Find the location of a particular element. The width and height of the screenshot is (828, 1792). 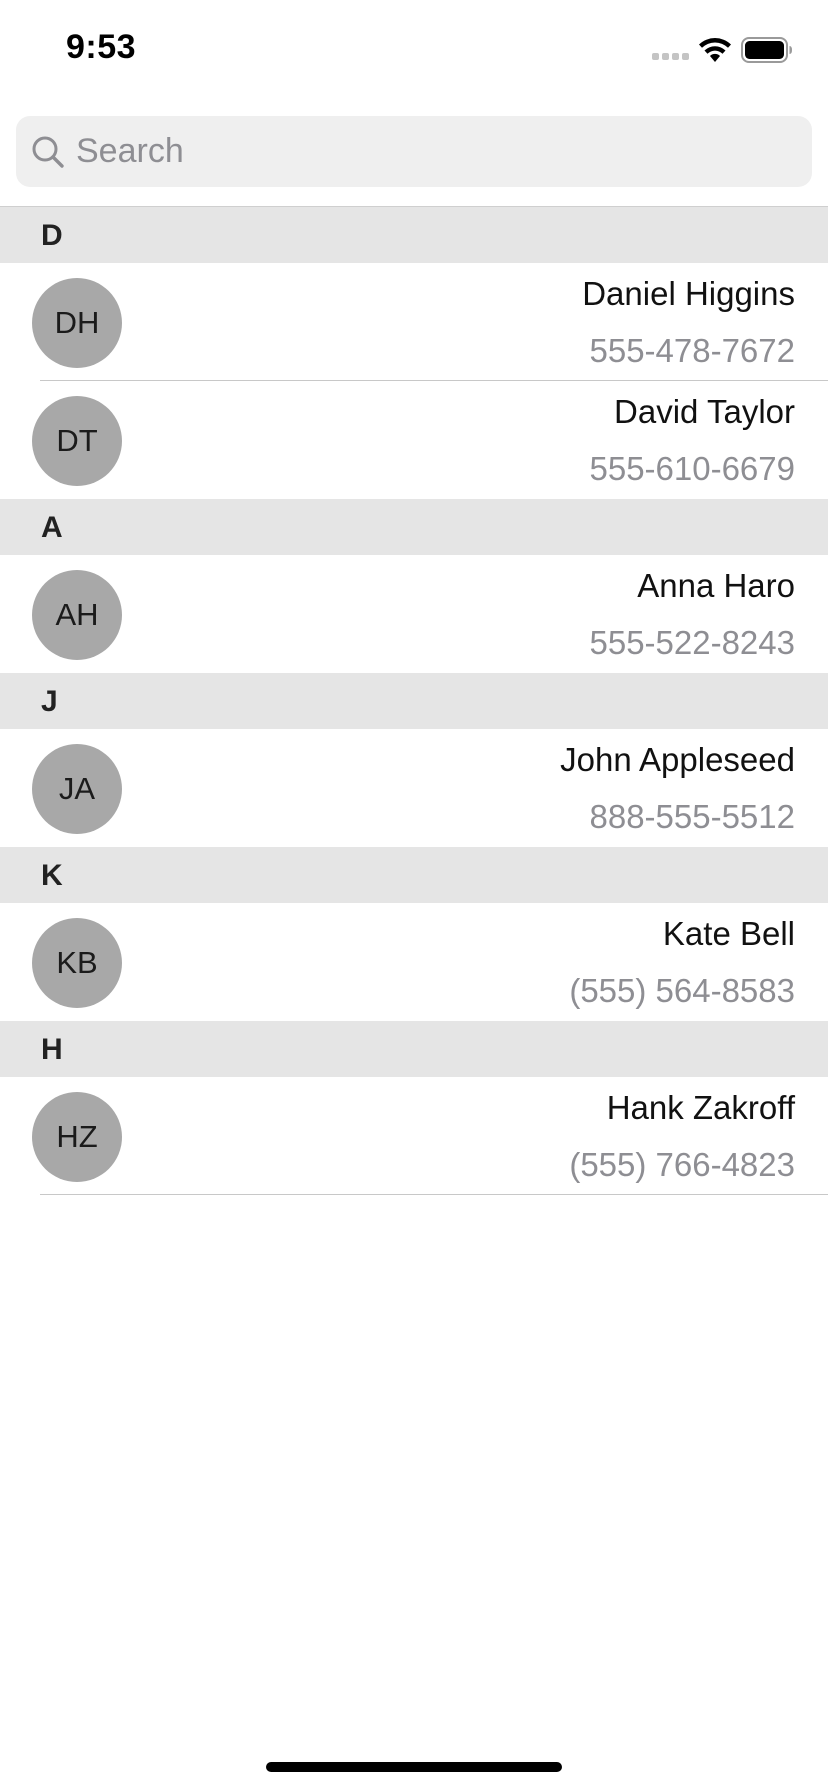

contact-name: John Appleseed is located at coordinates (677, 759).